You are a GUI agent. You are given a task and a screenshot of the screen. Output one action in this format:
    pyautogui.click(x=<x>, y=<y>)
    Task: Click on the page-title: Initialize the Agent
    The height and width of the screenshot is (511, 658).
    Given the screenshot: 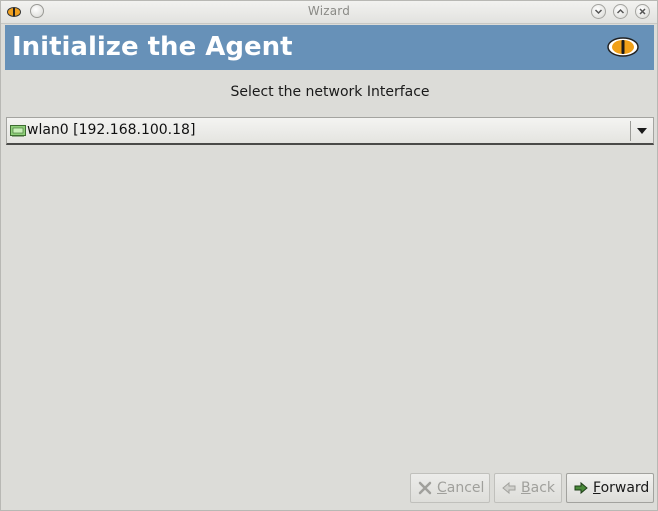 What is the action you would take?
    pyautogui.click(x=152, y=47)
    